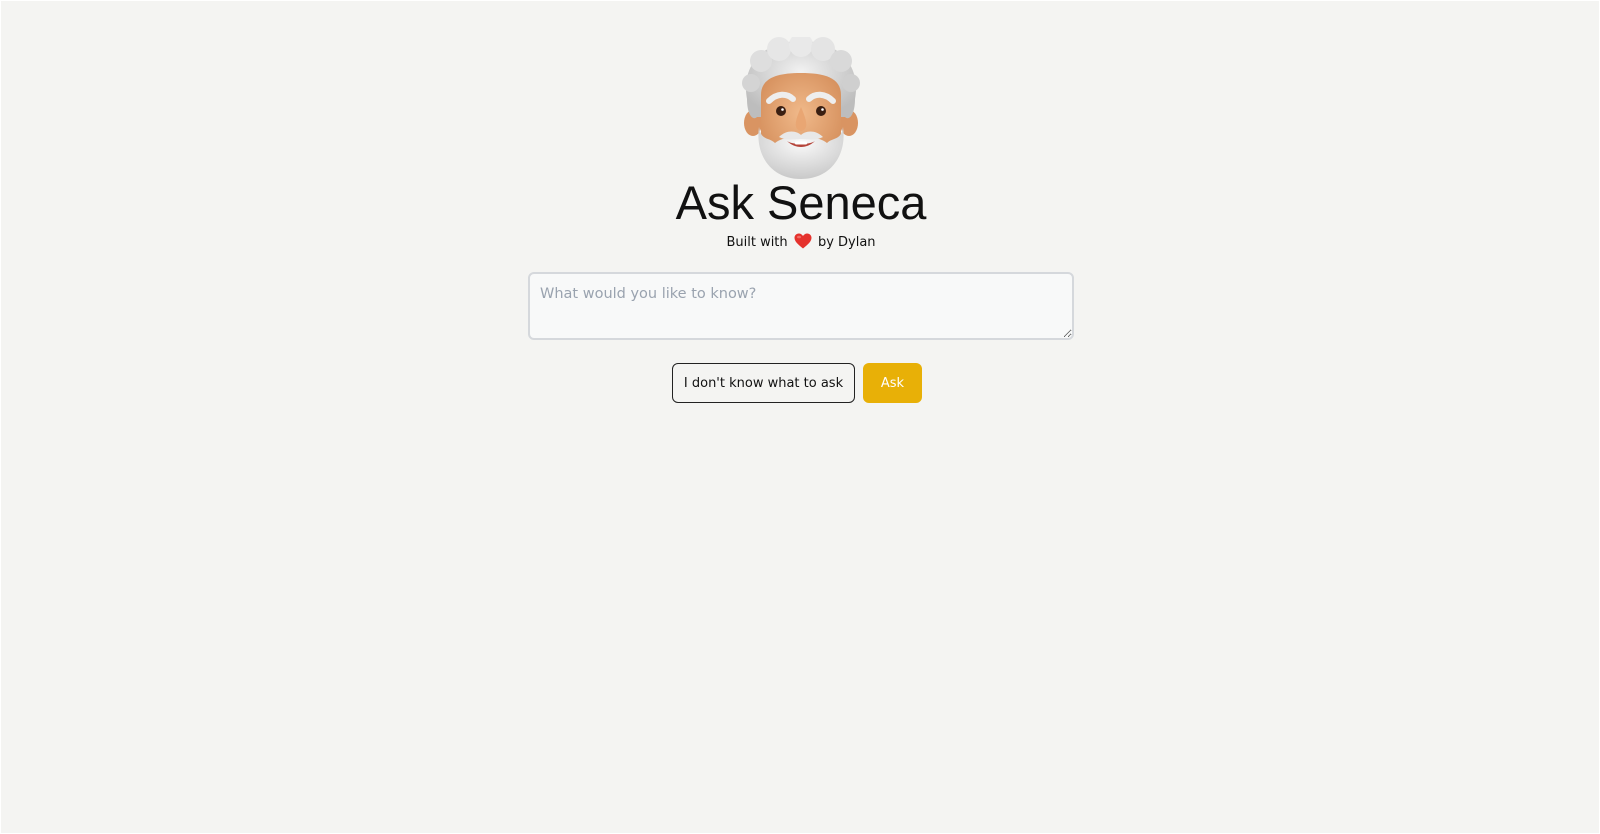  What do you see at coordinates (801, 106) in the screenshot?
I see `seneca-avatar-icon` at bounding box center [801, 106].